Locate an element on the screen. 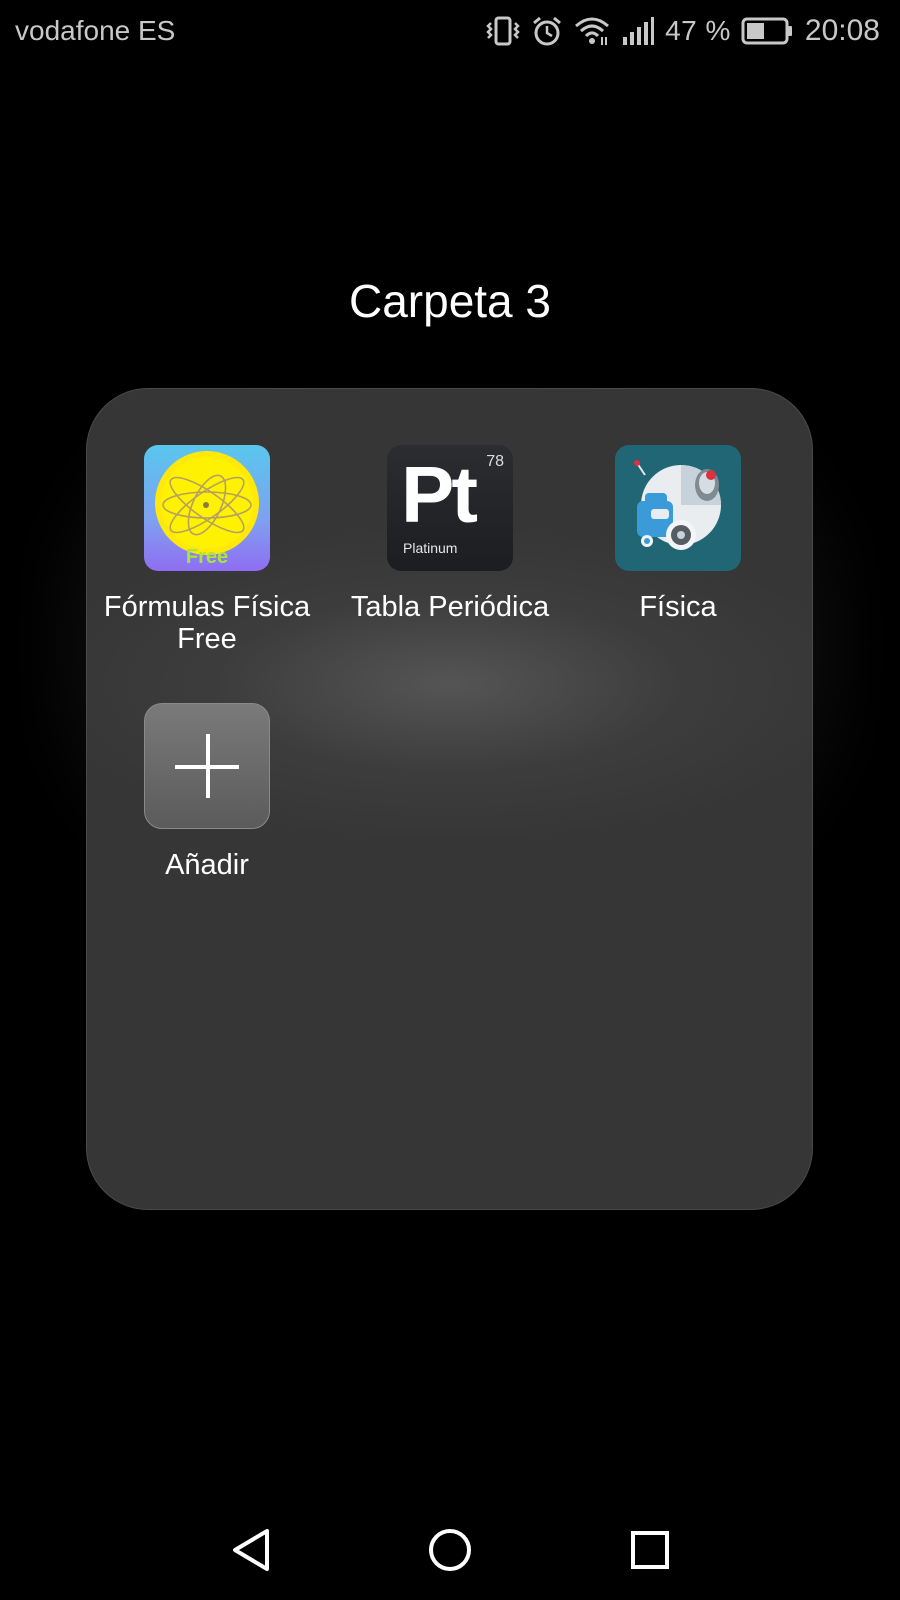 Image resolution: width=900 pixels, height=1600 pixels. app-label: Física is located at coordinates (678, 607).